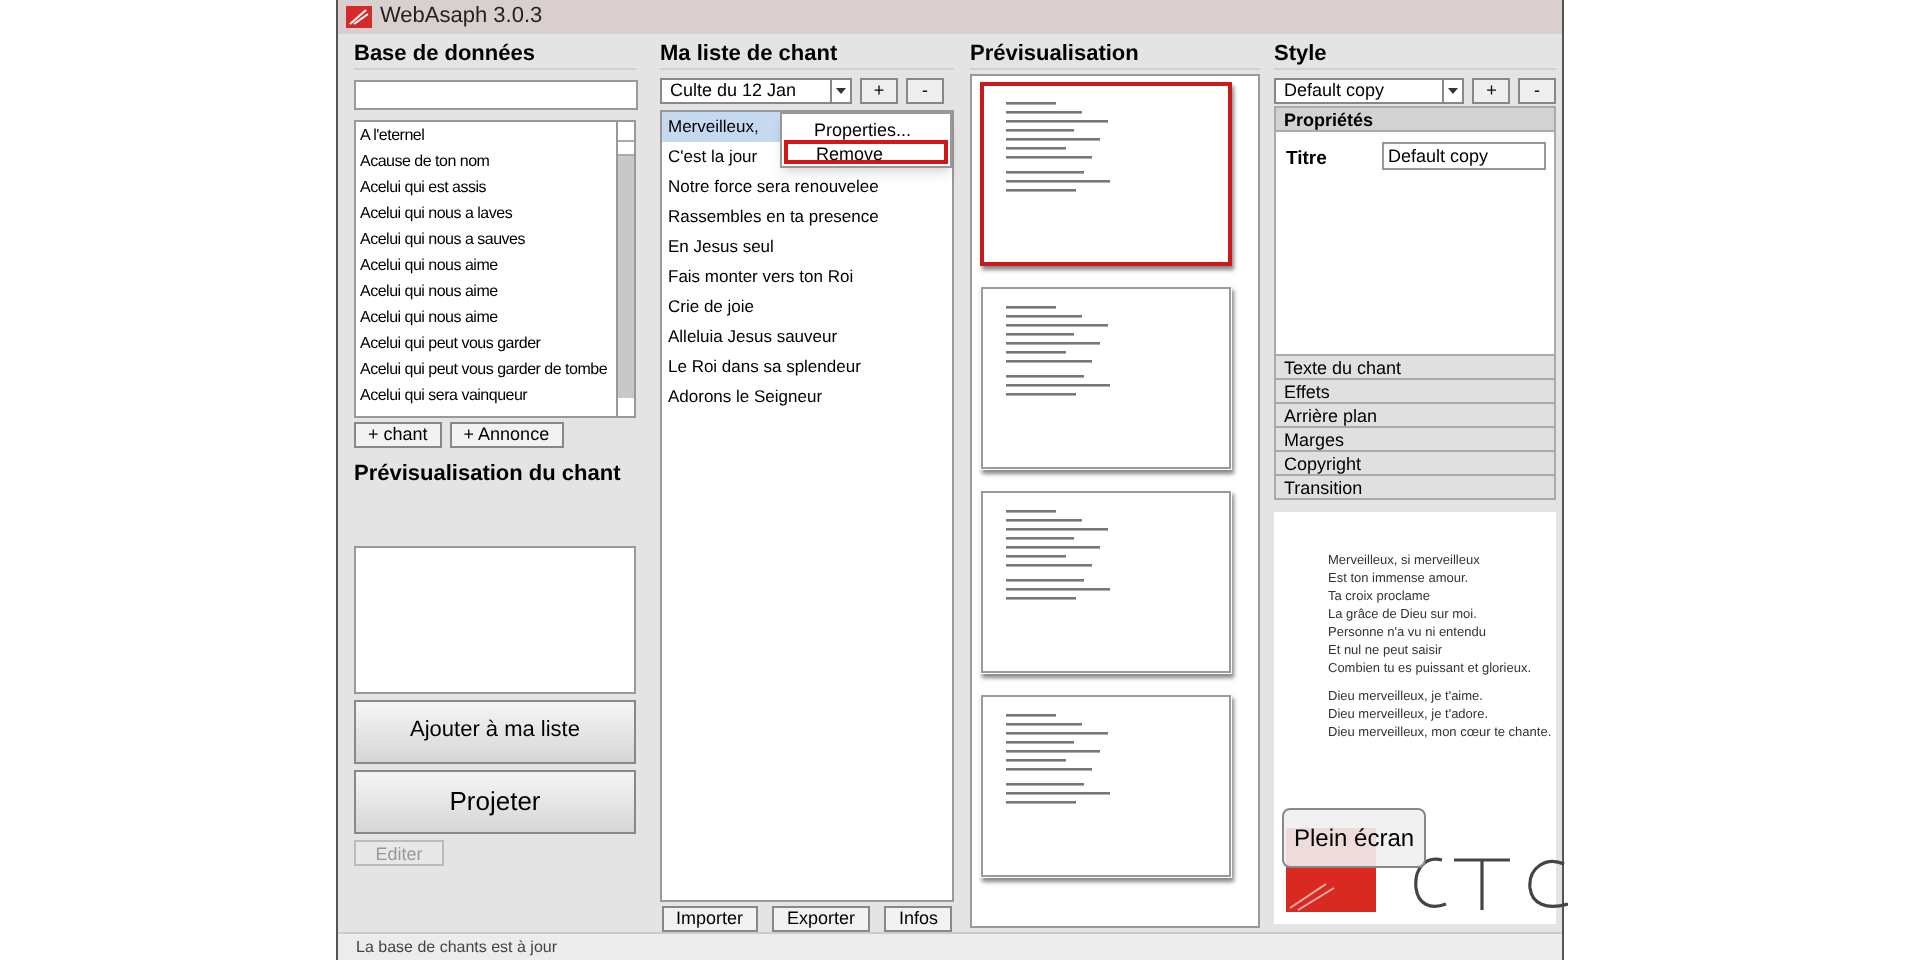 Image resolution: width=1920 pixels, height=960 pixels. Describe the element at coordinates (486, 239) in the screenshot. I see `list-item: Acelui qui nous a sauves` at that location.